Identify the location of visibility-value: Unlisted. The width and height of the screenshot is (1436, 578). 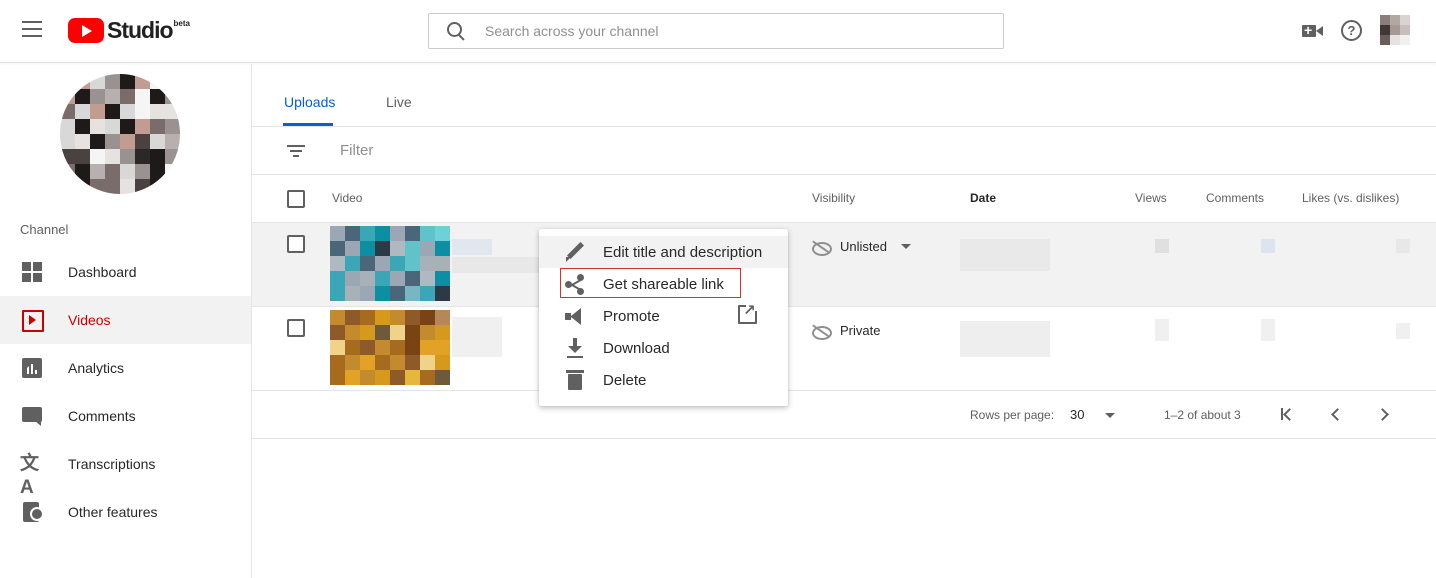
(863, 246).